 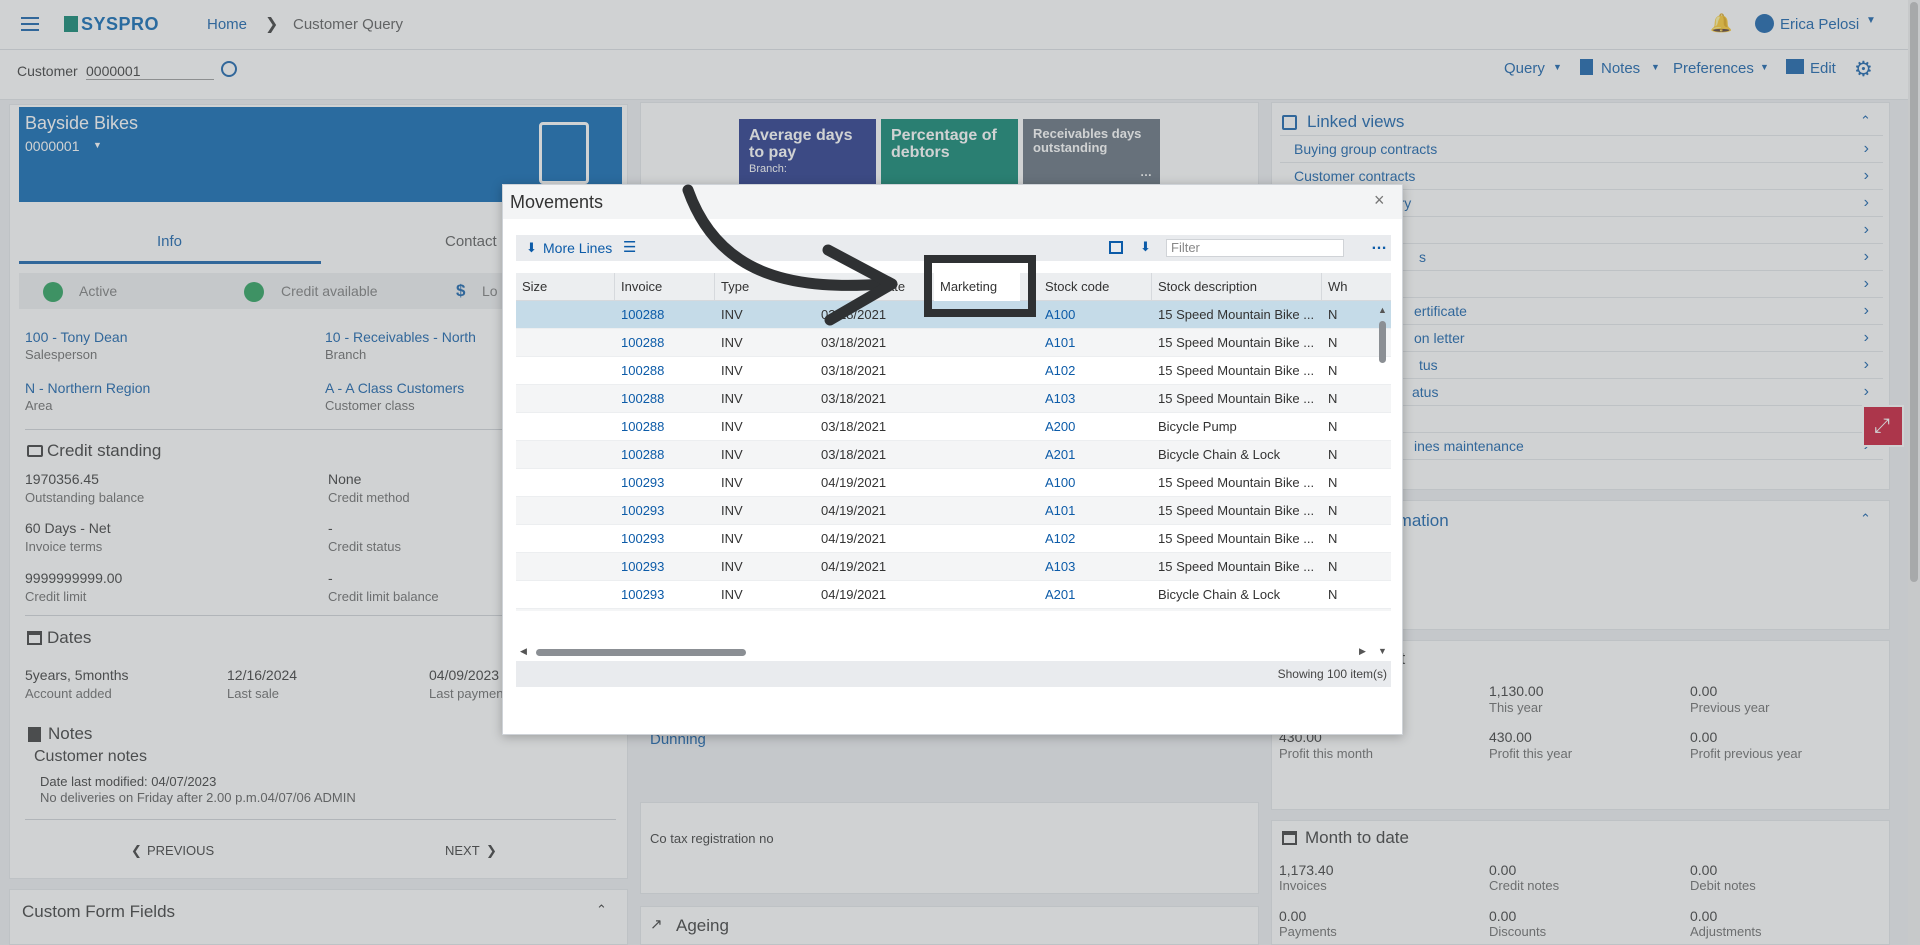 What do you see at coordinates (557, 202) in the screenshot?
I see `dialog-title: Movements` at bounding box center [557, 202].